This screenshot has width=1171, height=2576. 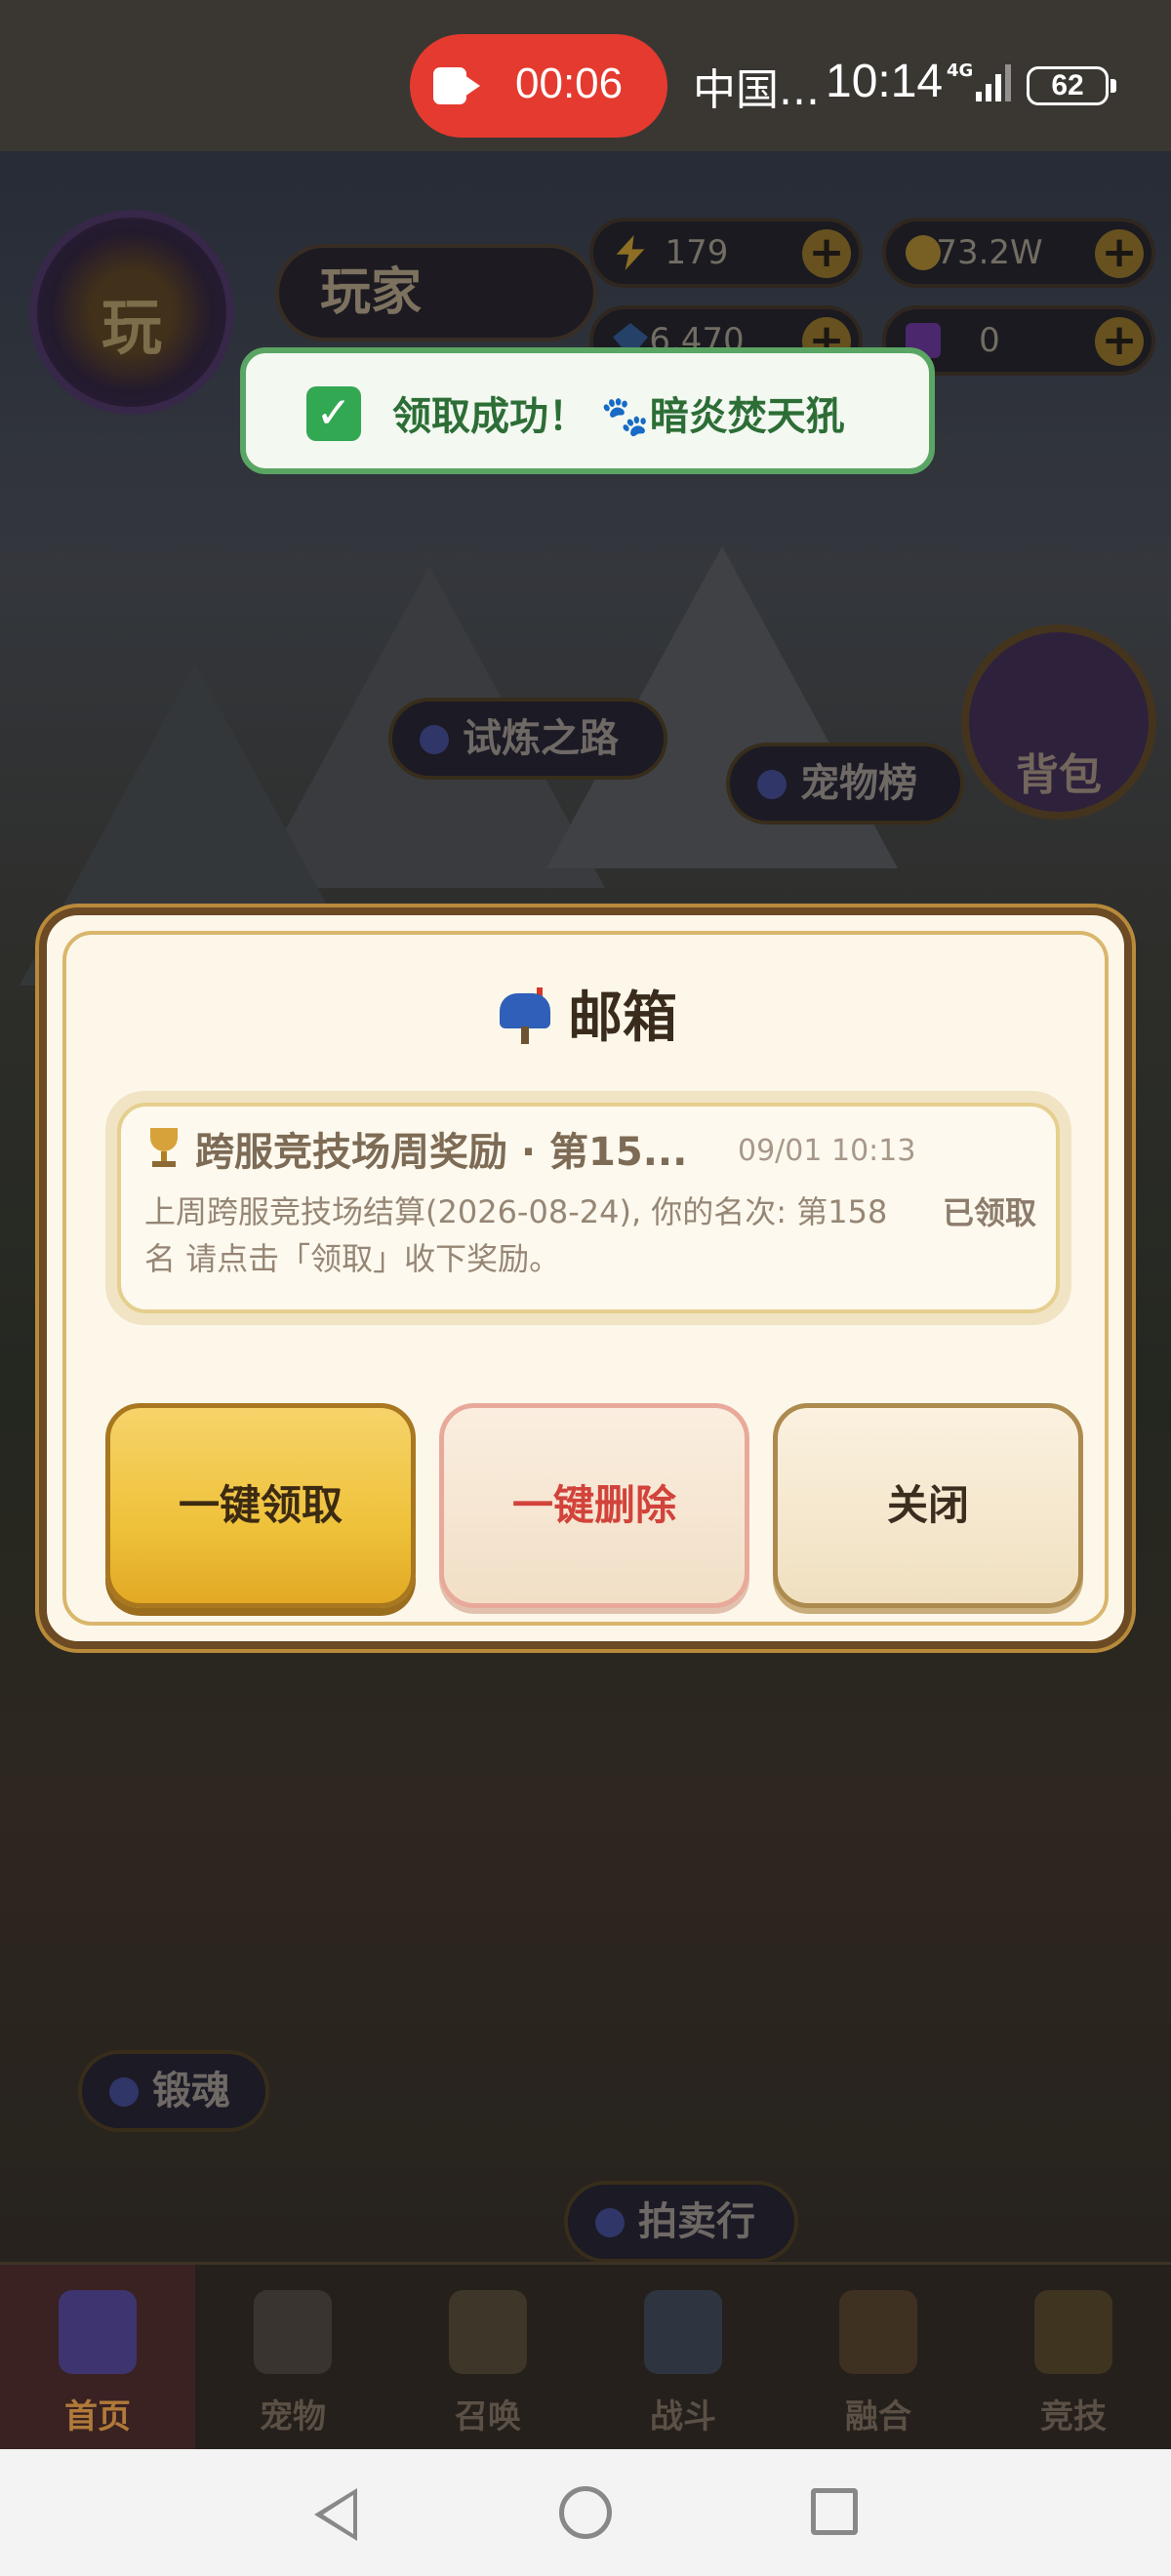 What do you see at coordinates (878, 2416) in the screenshot?
I see `nav-label: 融合` at bounding box center [878, 2416].